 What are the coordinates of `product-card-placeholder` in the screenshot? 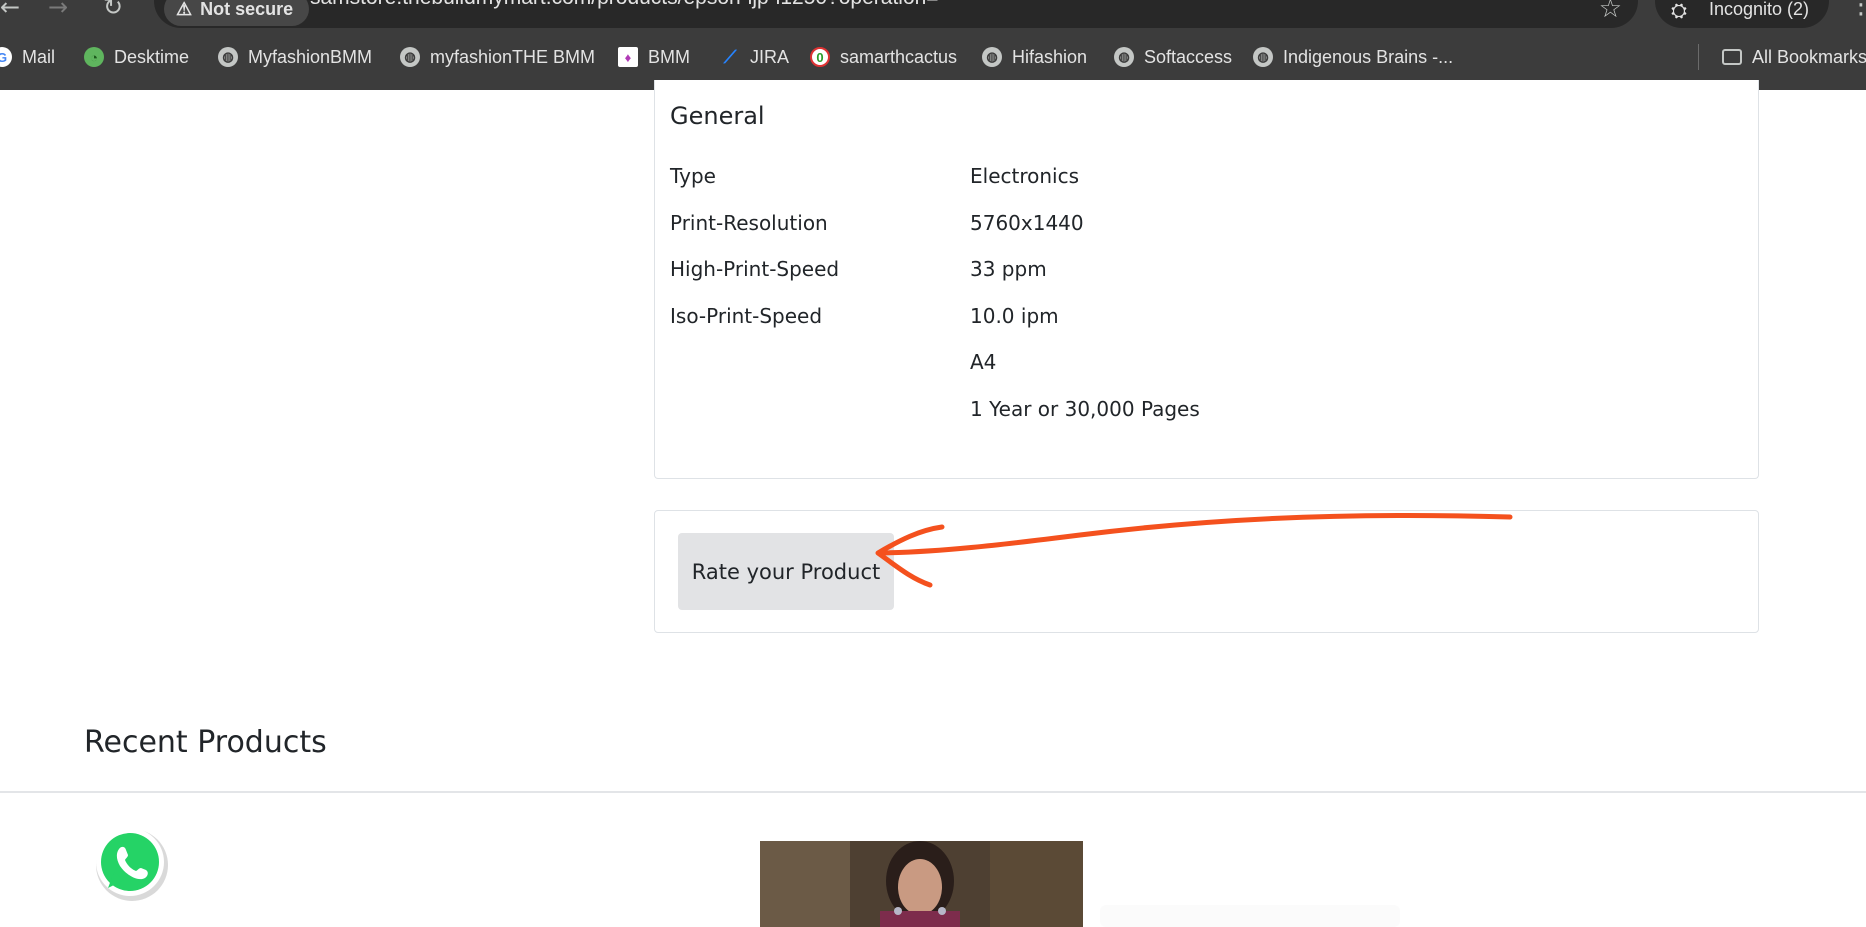 It's located at (1250, 916).